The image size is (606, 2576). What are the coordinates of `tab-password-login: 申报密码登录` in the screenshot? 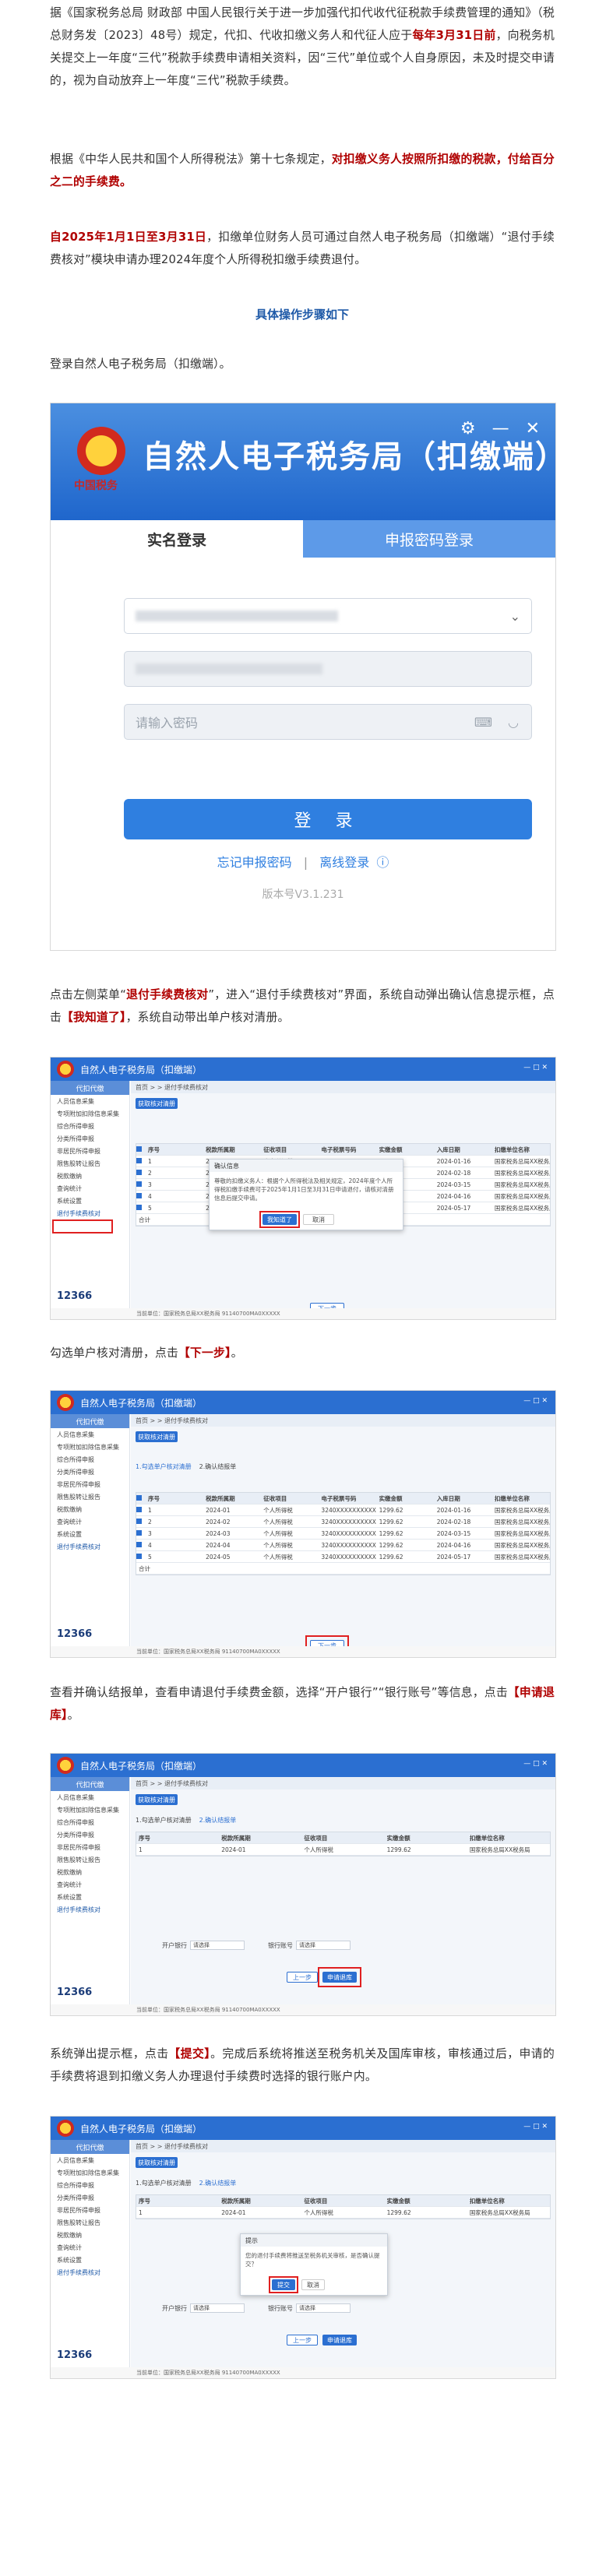 It's located at (429, 539).